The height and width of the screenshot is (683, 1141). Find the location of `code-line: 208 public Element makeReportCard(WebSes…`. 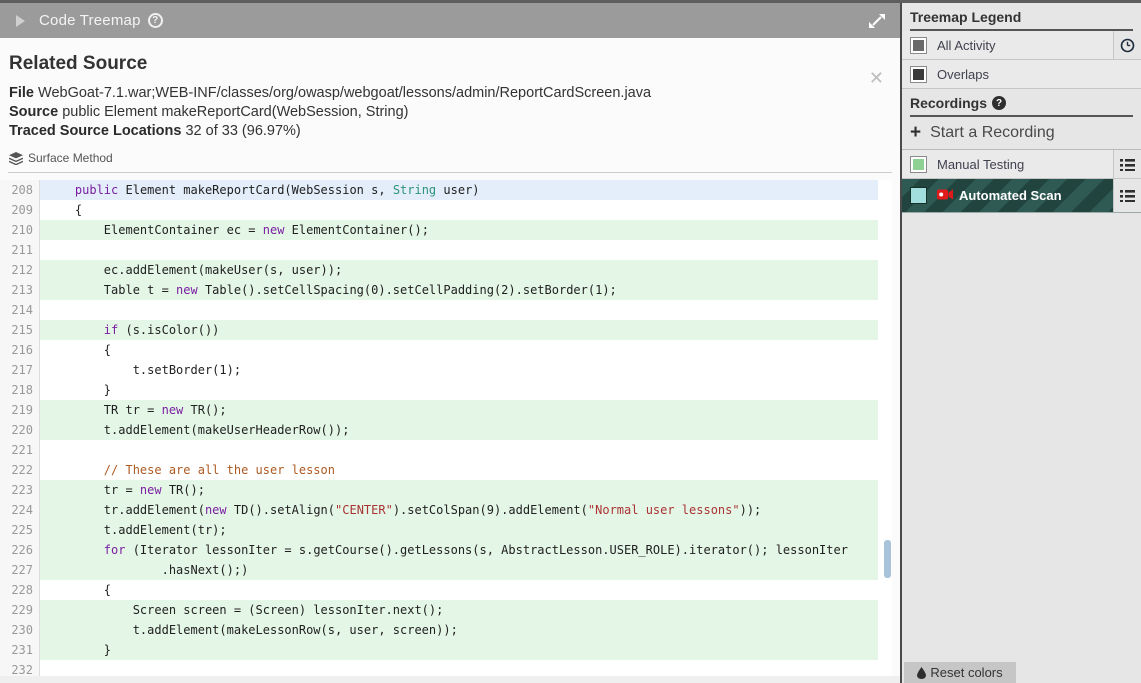

code-line: 208 public Element makeReportCard(WebSes… is located at coordinates (446, 190).